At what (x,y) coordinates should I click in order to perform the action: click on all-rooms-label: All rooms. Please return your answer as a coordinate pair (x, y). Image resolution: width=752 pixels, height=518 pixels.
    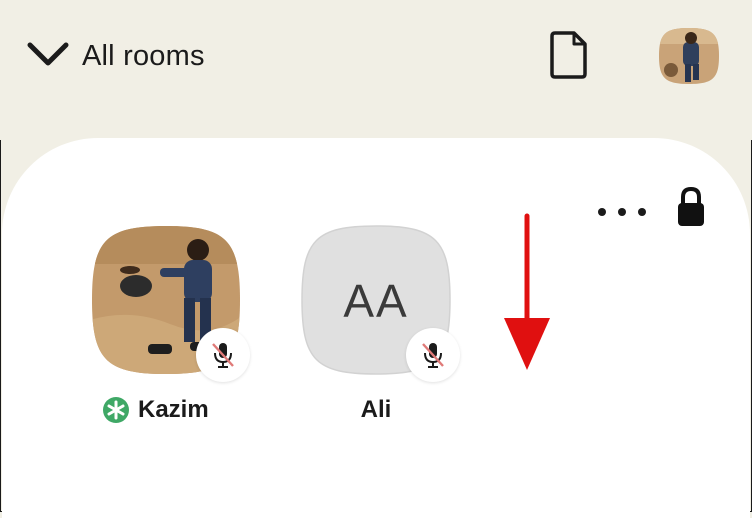
    Looking at the image, I should click on (143, 55).